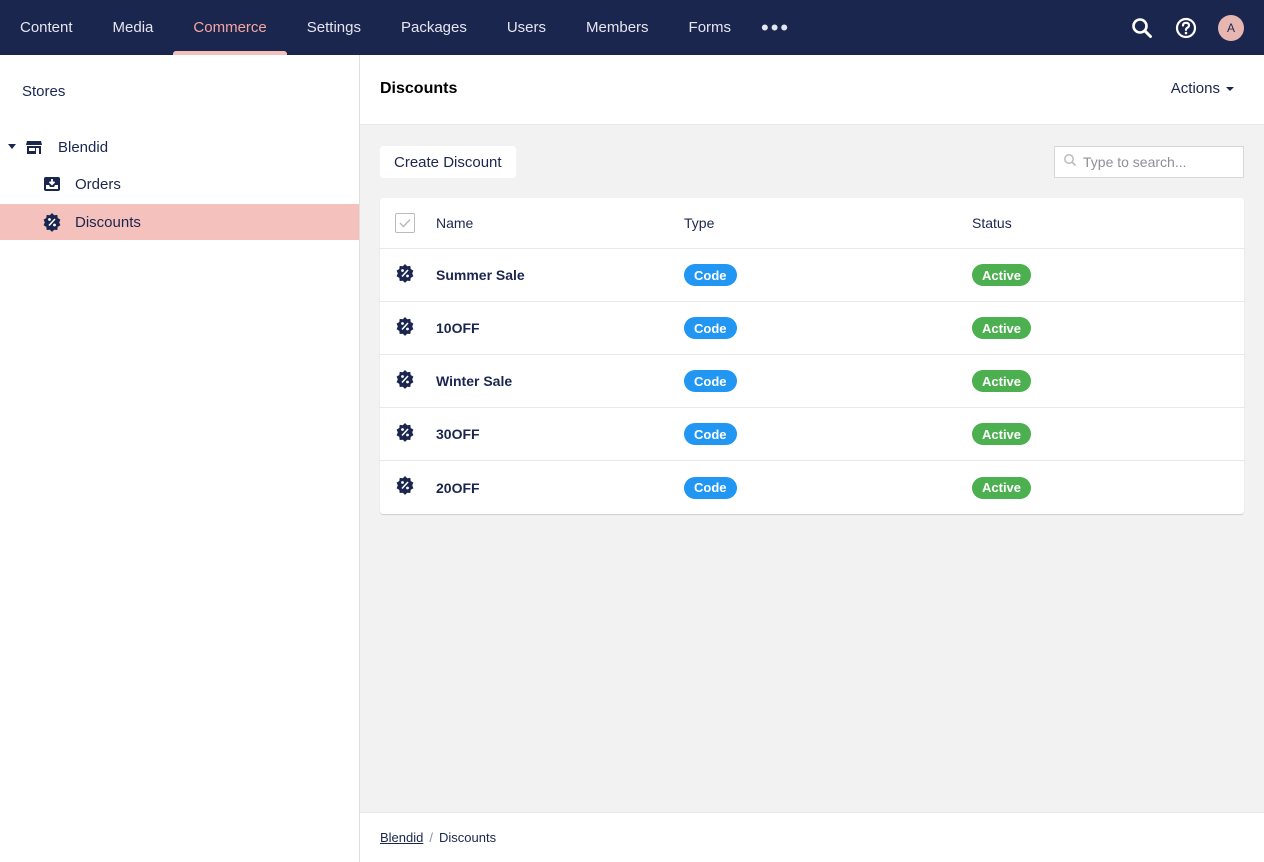 The image size is (1264, 862). I want to click on discount-name: Summer Sale, so click(480, 275).